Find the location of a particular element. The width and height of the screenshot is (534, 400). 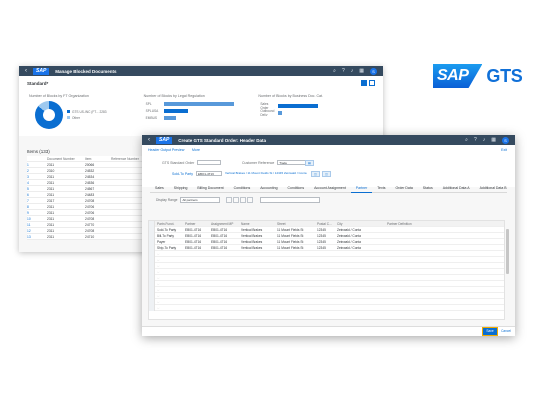

tab-status: Status is located at coordinates (428, 188).